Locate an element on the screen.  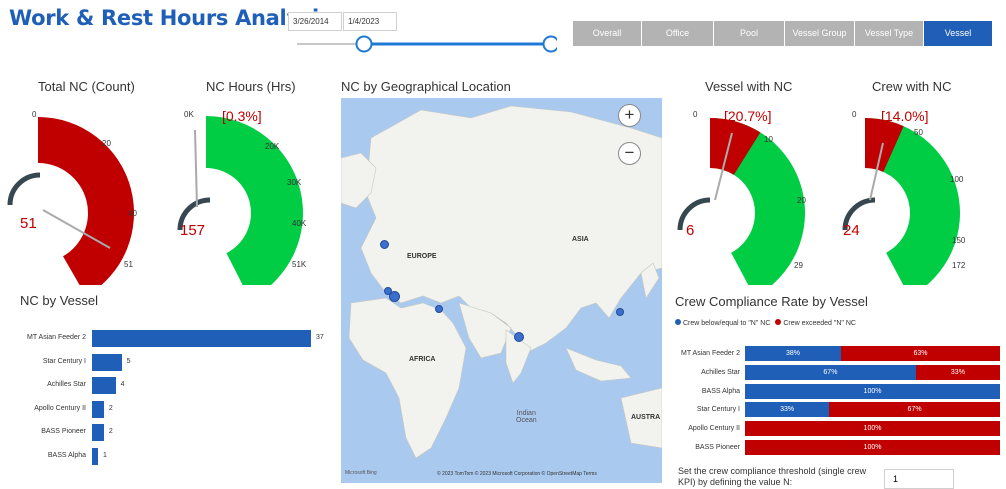
nc-by-vessel-title: NC by Vessel is located at coordinates (59, 300).